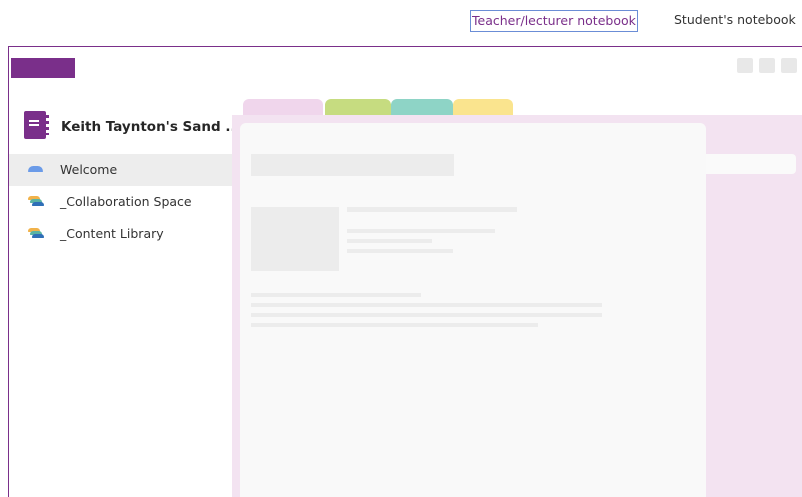  I want to click on app-title-bar, so click(43, 68).